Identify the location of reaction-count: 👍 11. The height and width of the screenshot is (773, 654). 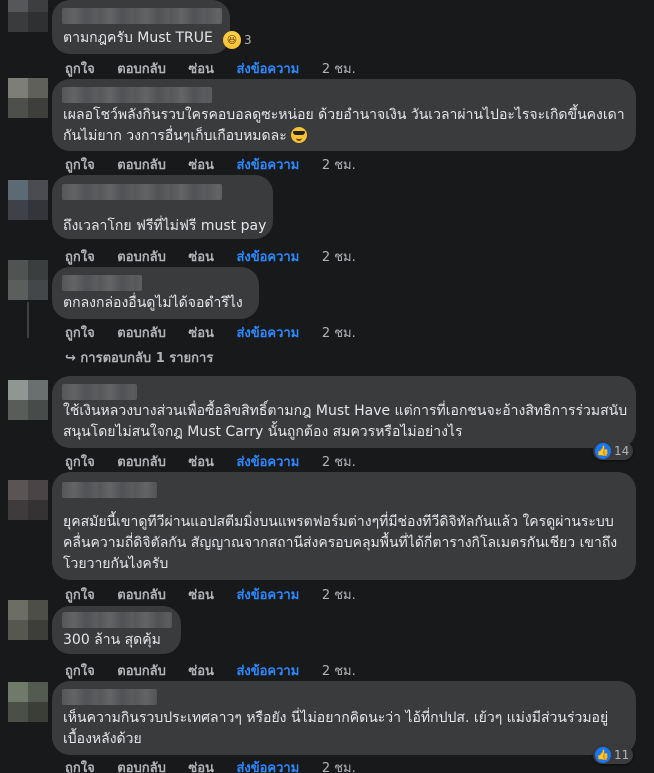
(613, 755).